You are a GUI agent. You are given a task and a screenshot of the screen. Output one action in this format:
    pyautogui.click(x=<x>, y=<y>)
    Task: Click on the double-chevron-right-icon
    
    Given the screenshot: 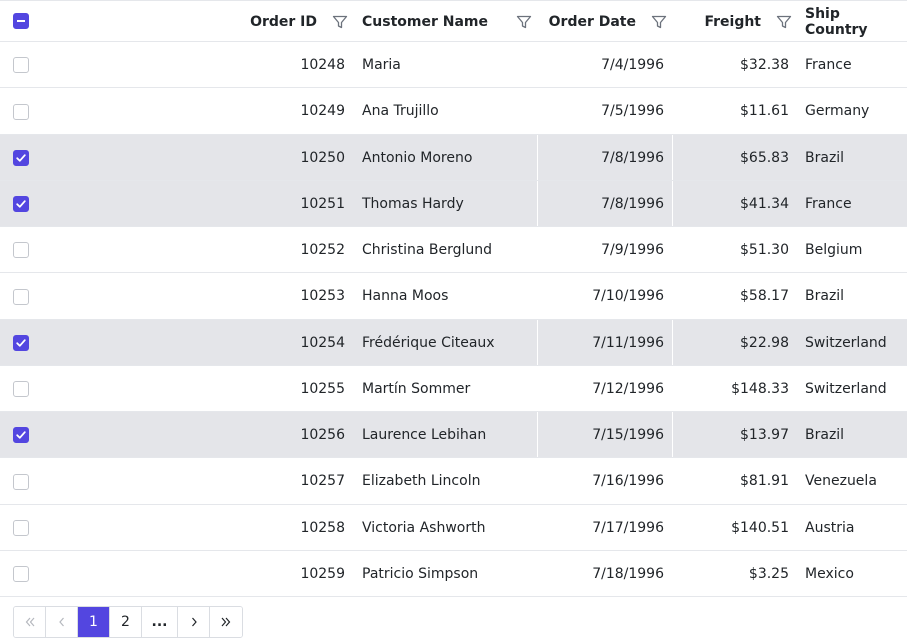 What is the action you would take?
    pyautogui.click(x=226, y=622)
    